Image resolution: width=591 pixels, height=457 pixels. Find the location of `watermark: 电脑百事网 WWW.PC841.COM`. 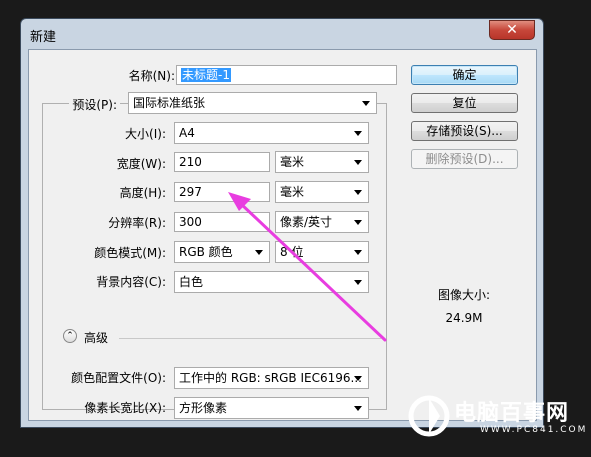

watermark: 电脑百事网 WWW.PC841.COM is located at coordinates (498, 418).